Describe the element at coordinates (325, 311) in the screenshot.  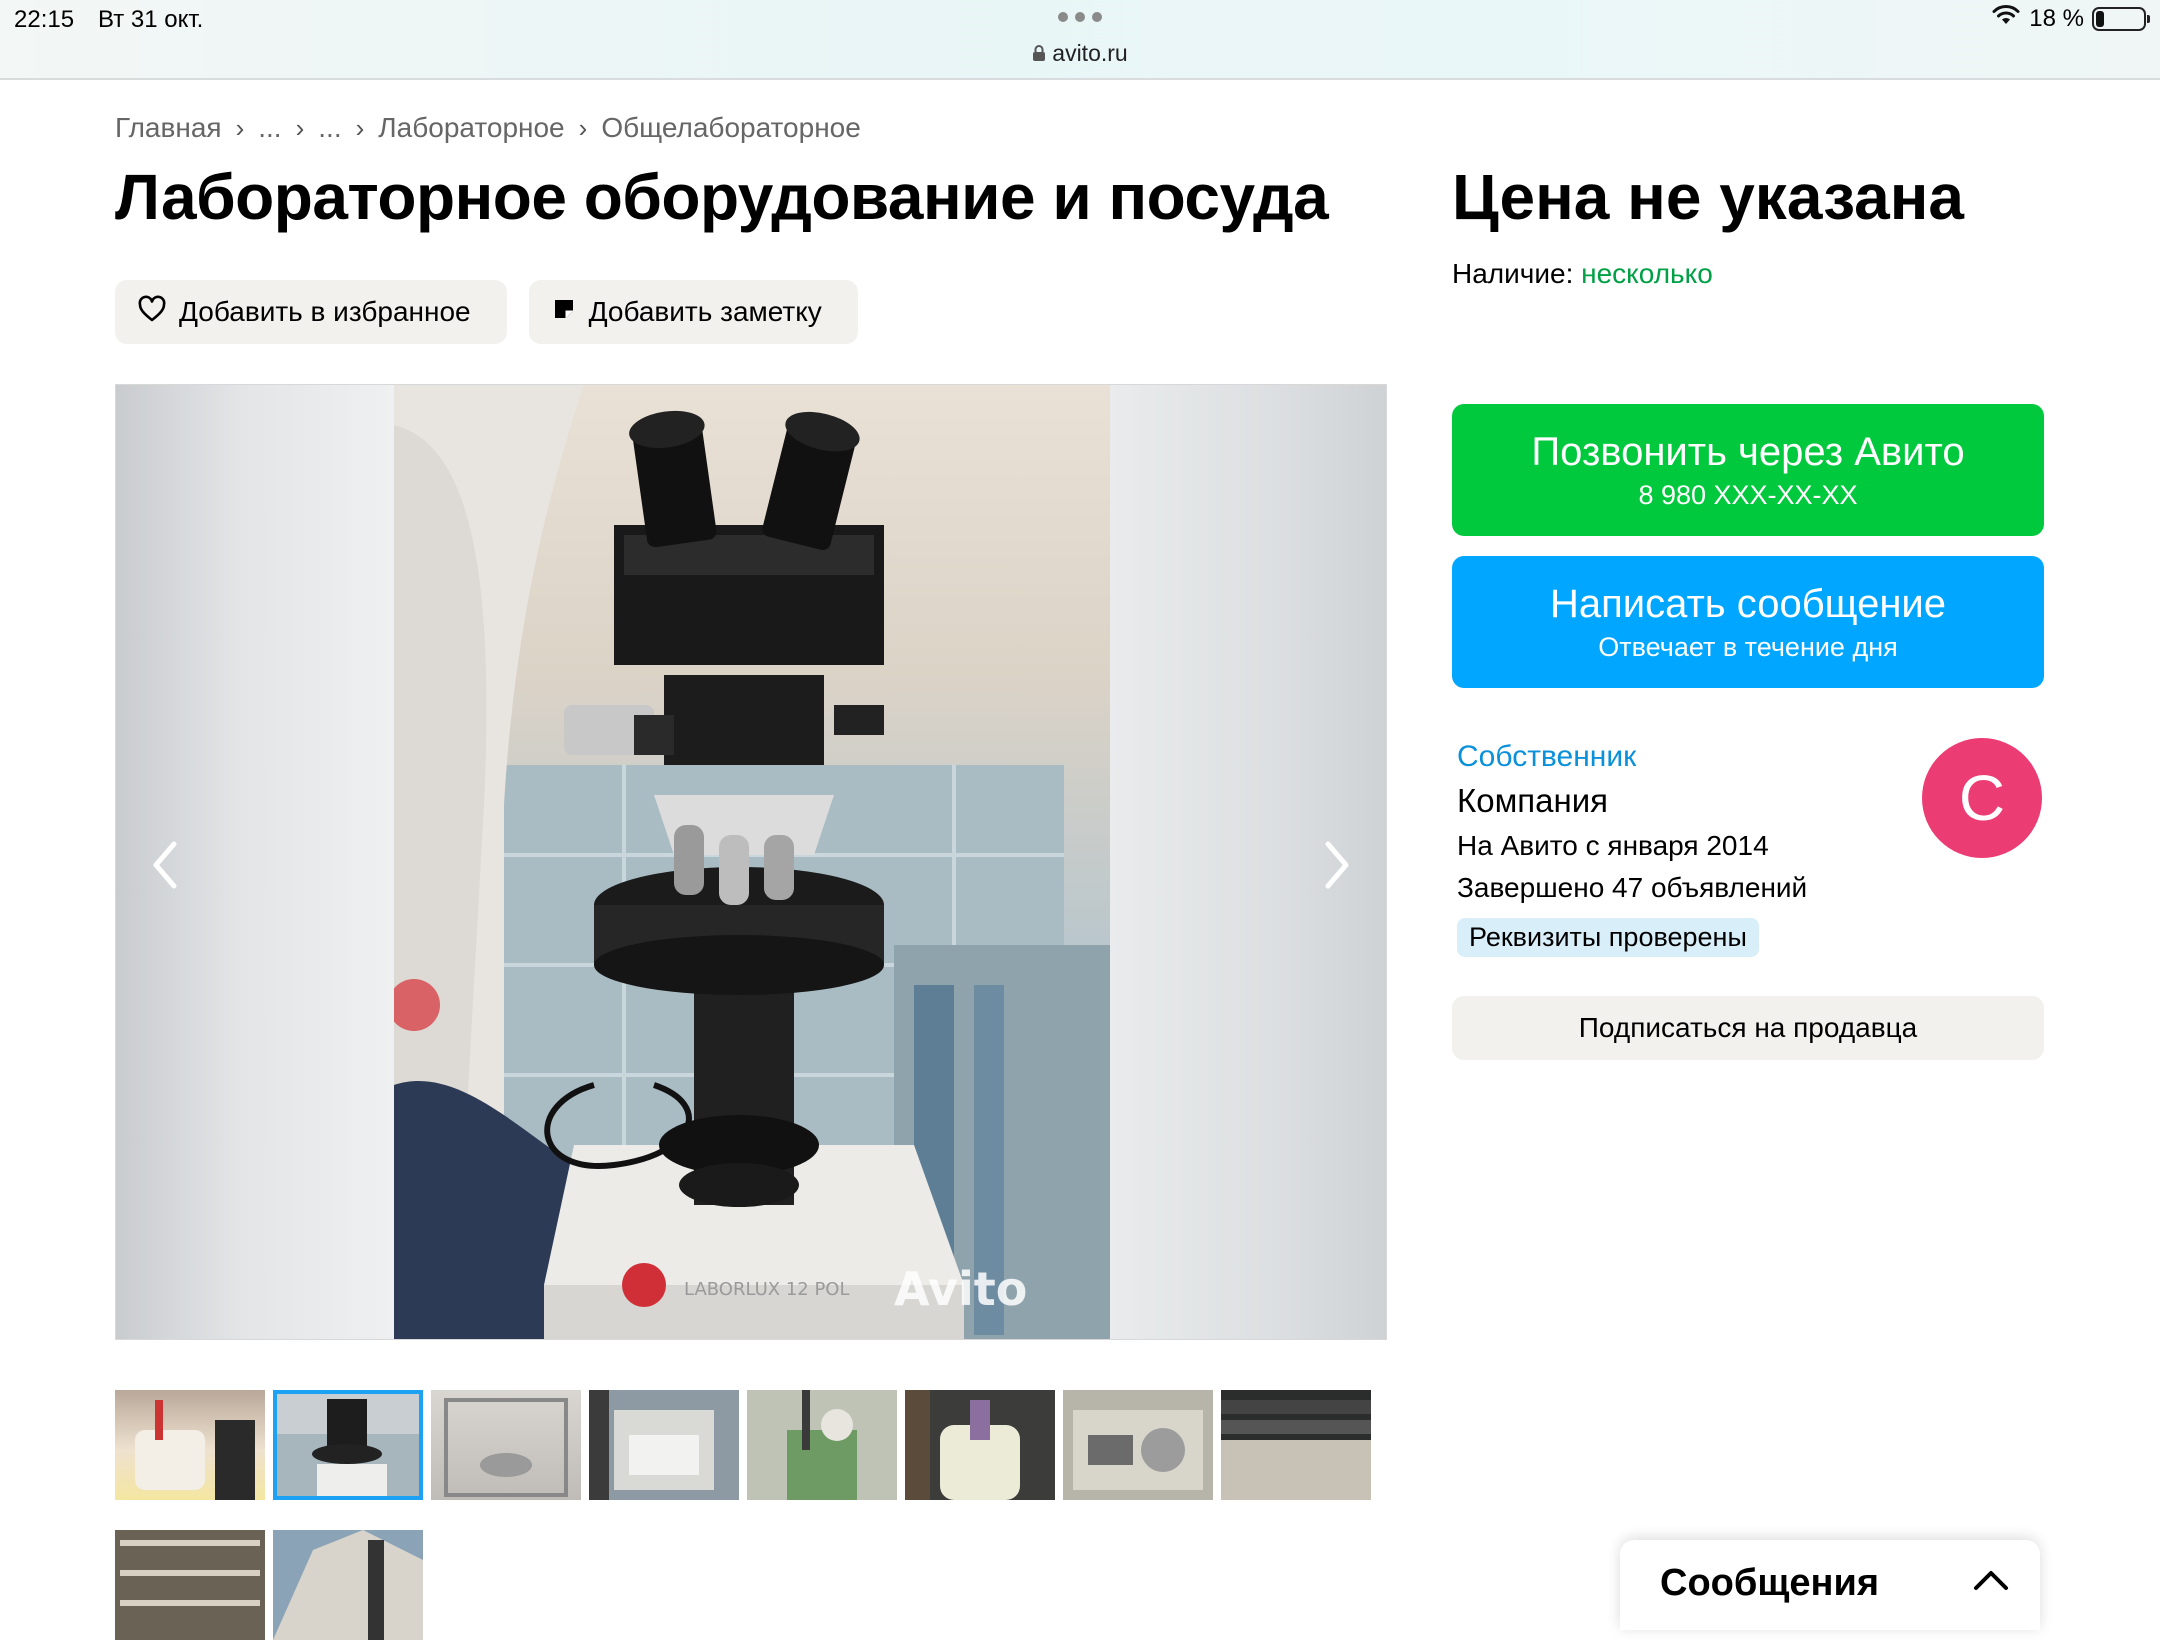
I see `add-favorite-label: Добавить в избранное` at that location.